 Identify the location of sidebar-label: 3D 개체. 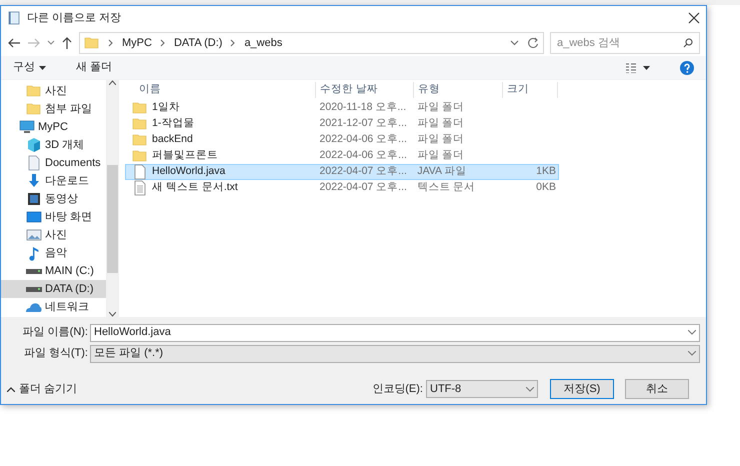
(64, 145).